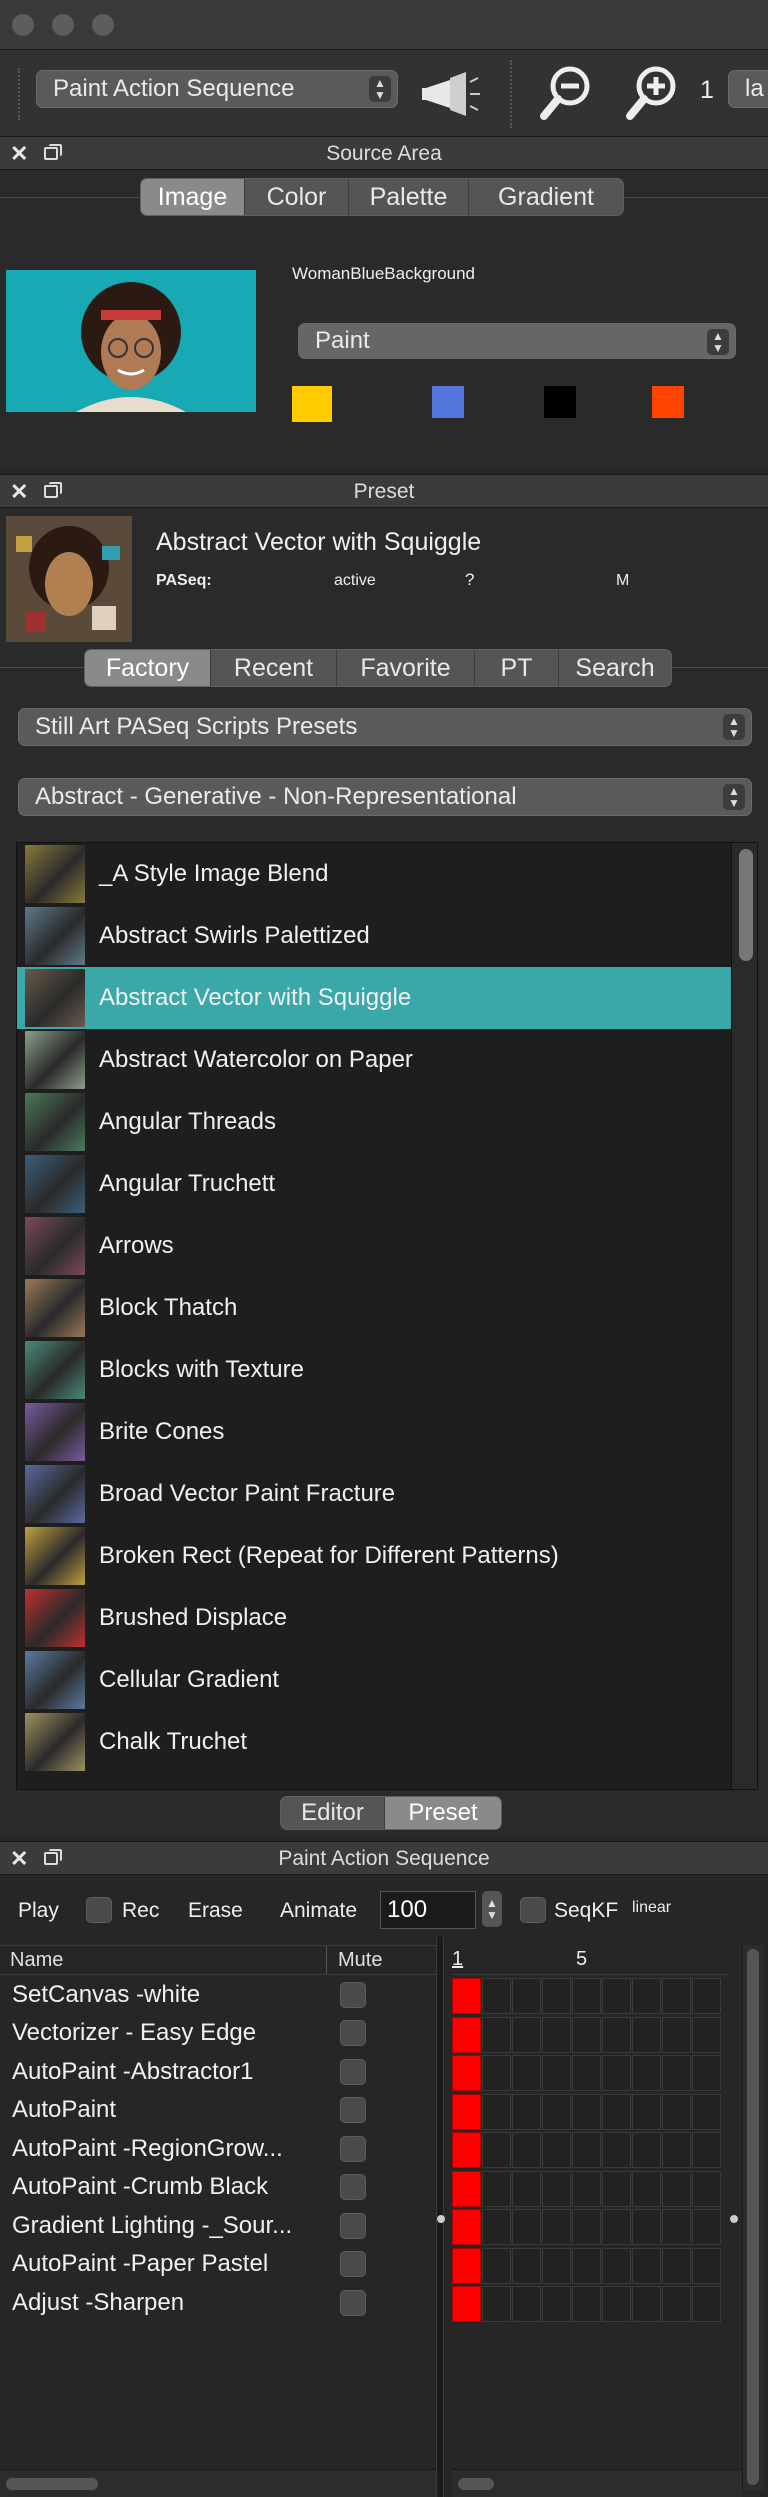 This screenshot has height=2497, width=768. Describe the element at coordinates (23, 25) in the screenshot. I see `close-window-button` at that location.